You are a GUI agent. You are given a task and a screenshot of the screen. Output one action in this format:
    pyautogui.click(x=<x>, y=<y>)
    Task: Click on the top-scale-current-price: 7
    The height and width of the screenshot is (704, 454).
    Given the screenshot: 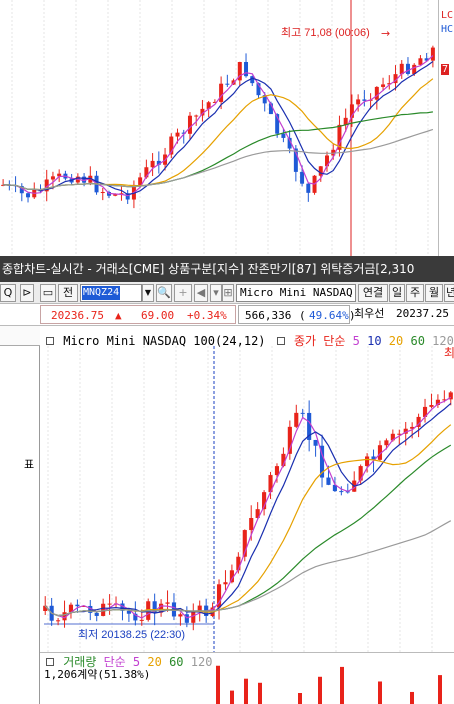 What is the action you would take?
    pyautogui.click(x=445, y=69)
    